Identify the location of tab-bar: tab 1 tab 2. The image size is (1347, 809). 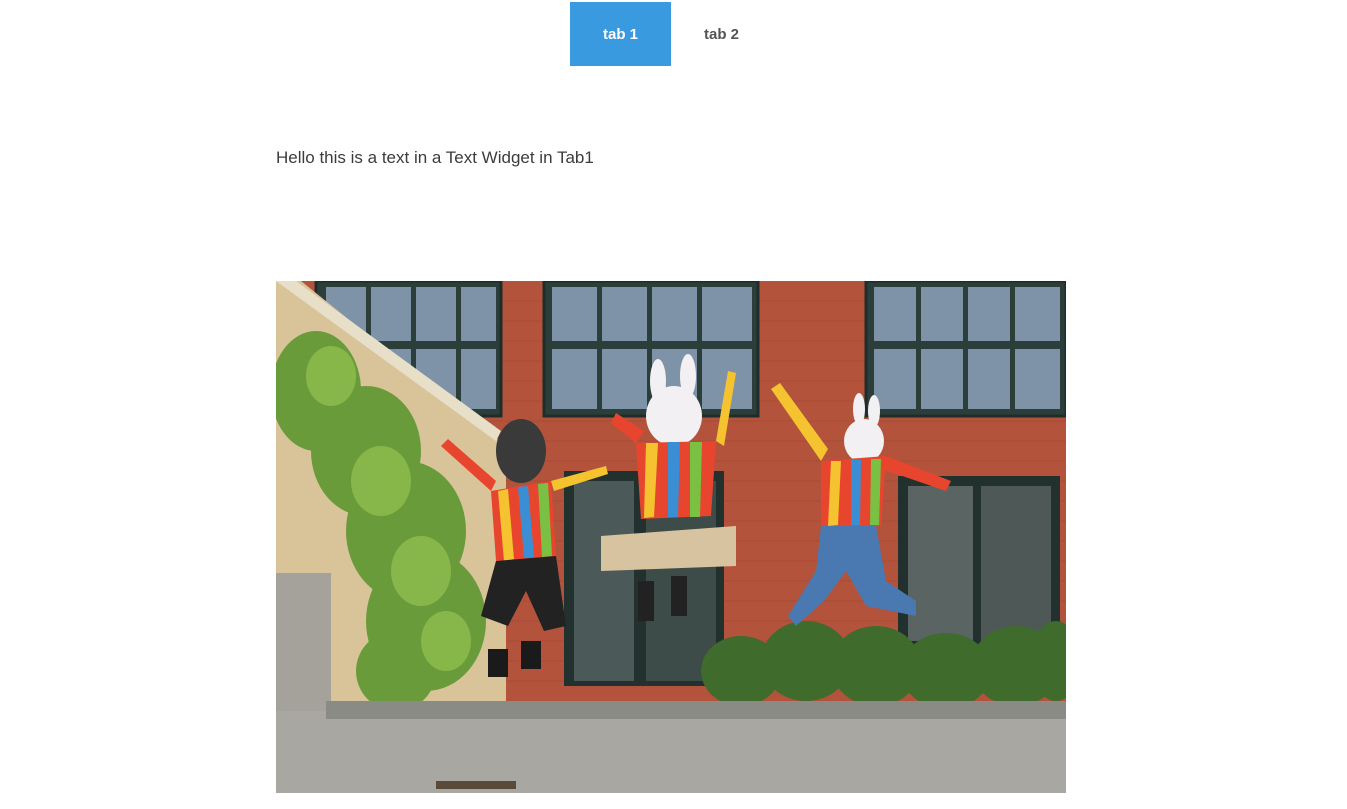
(671, 34).